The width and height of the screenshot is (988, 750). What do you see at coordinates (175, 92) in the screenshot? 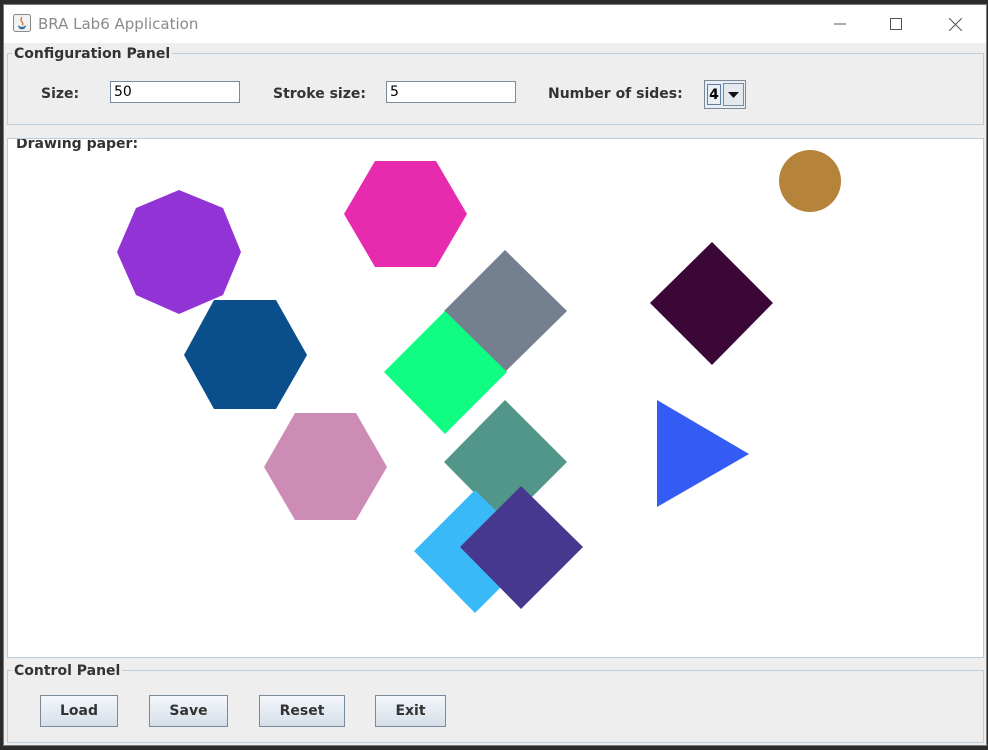
I see `size-input` at bounding box center [175, 92].